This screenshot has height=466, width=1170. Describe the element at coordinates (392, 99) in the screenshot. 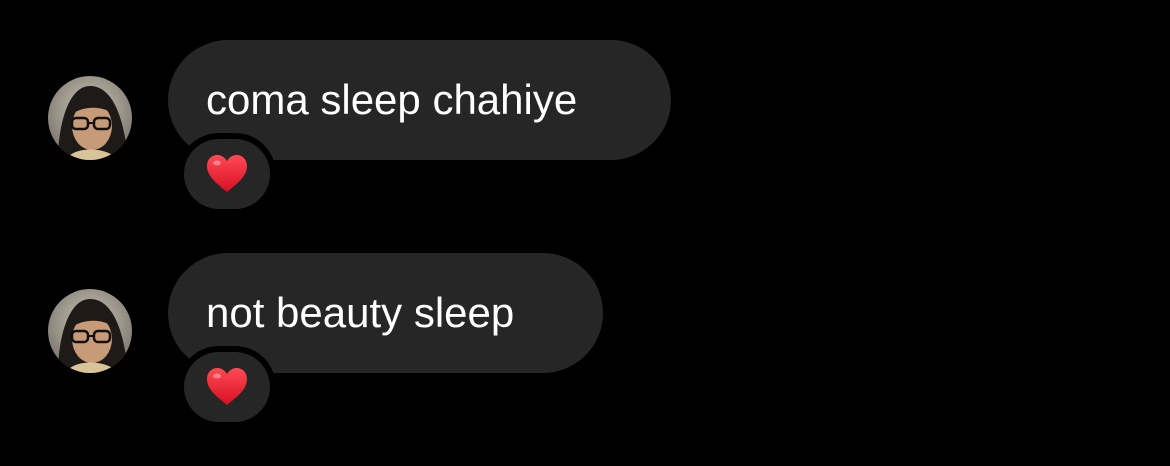

I see `message-text: coma sleep chahiye` at that location.